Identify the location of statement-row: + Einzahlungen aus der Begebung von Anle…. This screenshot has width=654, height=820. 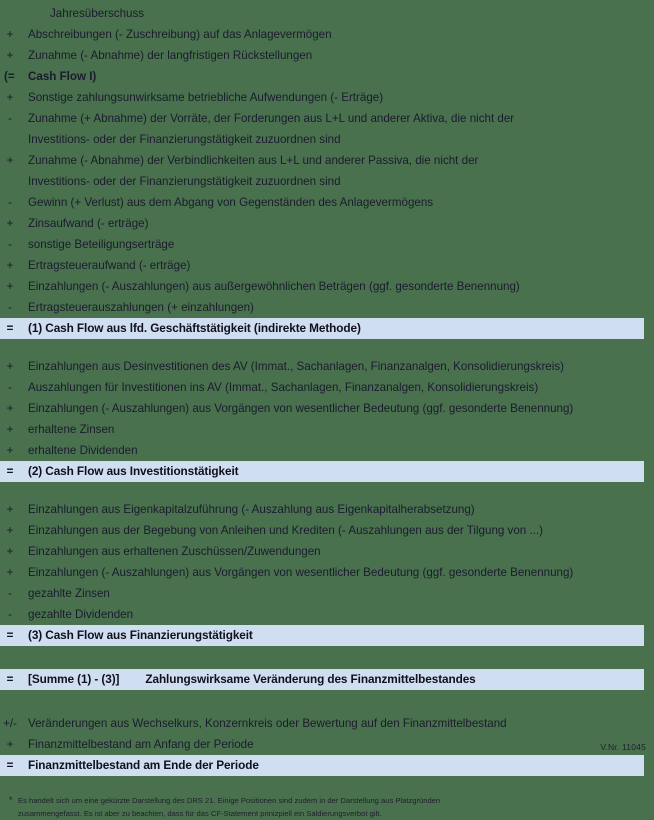
(327, 530).